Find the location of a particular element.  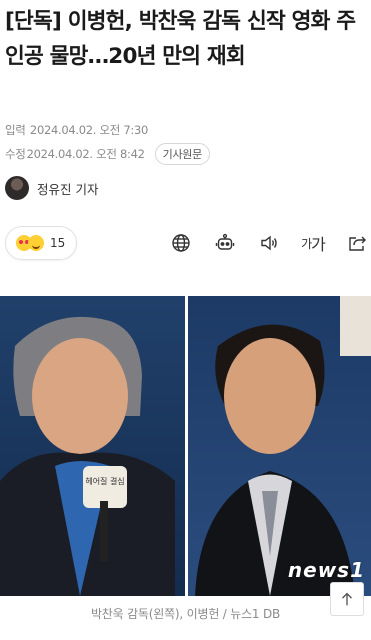

original-article-button: 기사원문 is located at coordinates (182, 154).